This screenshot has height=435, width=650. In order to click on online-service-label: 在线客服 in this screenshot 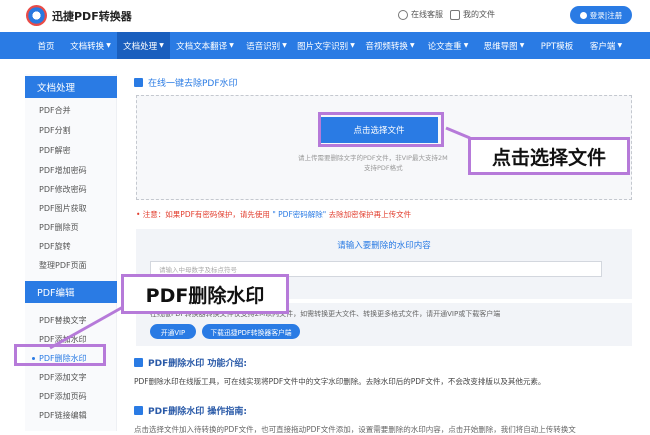, I will do `click(427, 14)`.